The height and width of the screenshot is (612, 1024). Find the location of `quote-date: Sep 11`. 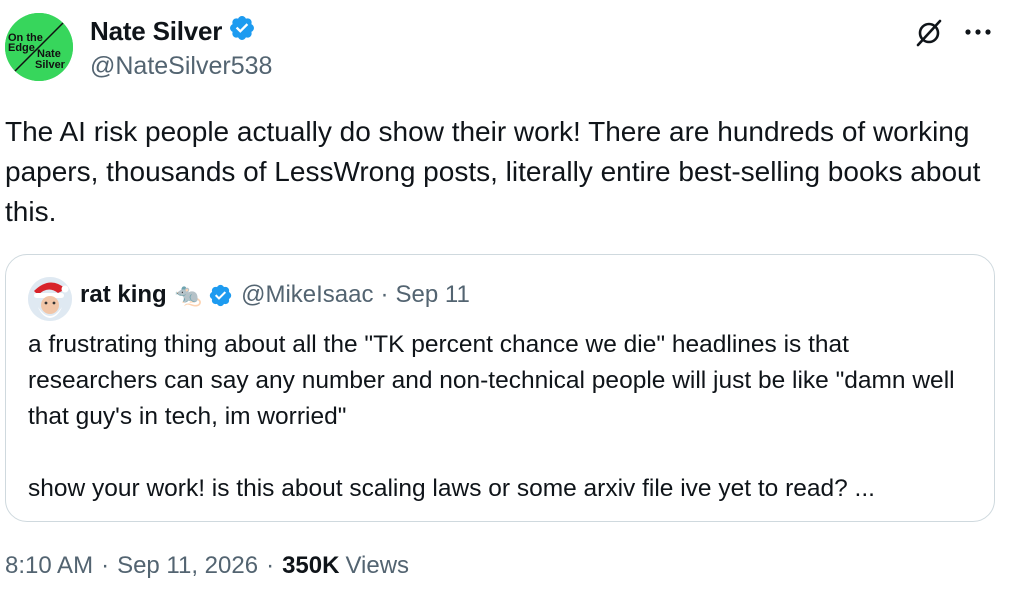

quote-date: Sep 11 is located at coordinates (433, 295).